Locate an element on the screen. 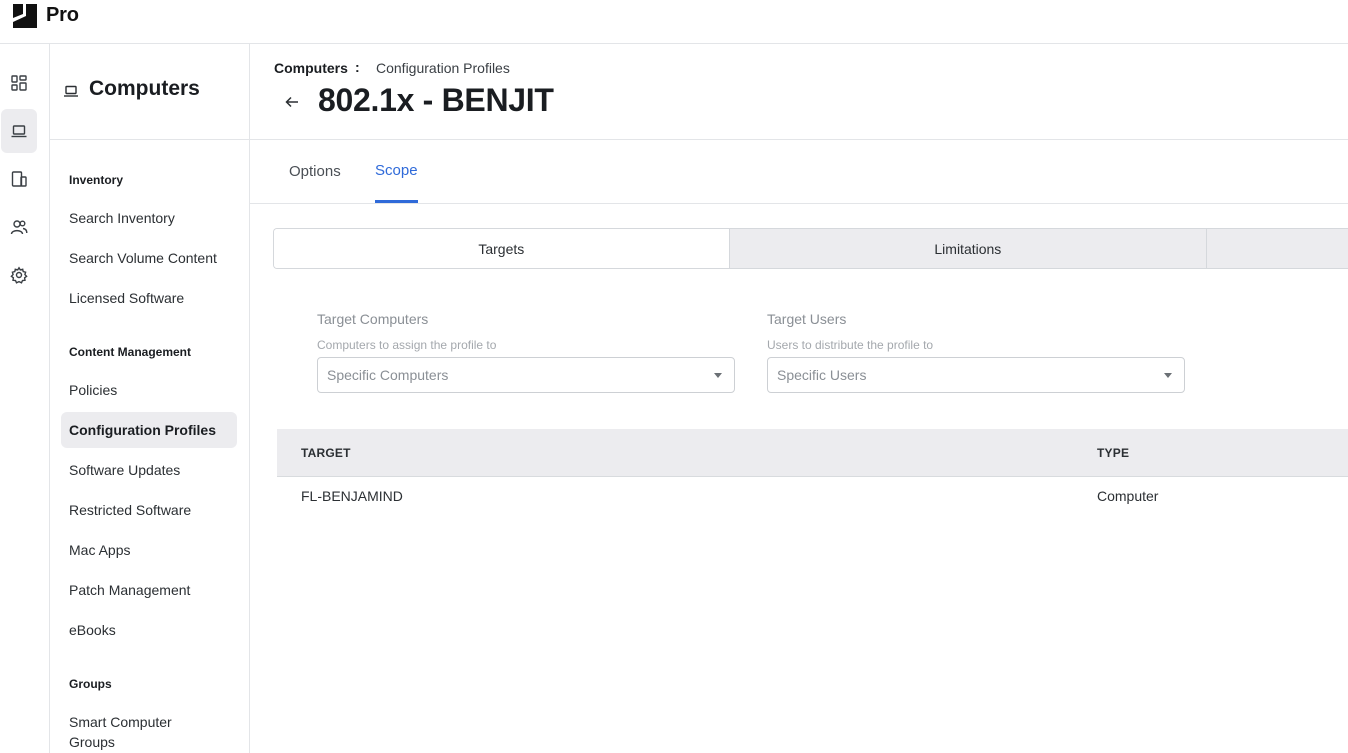 The image size is (1348, 753). column-header-type: TYPE is located at coordinates (1113, 453).